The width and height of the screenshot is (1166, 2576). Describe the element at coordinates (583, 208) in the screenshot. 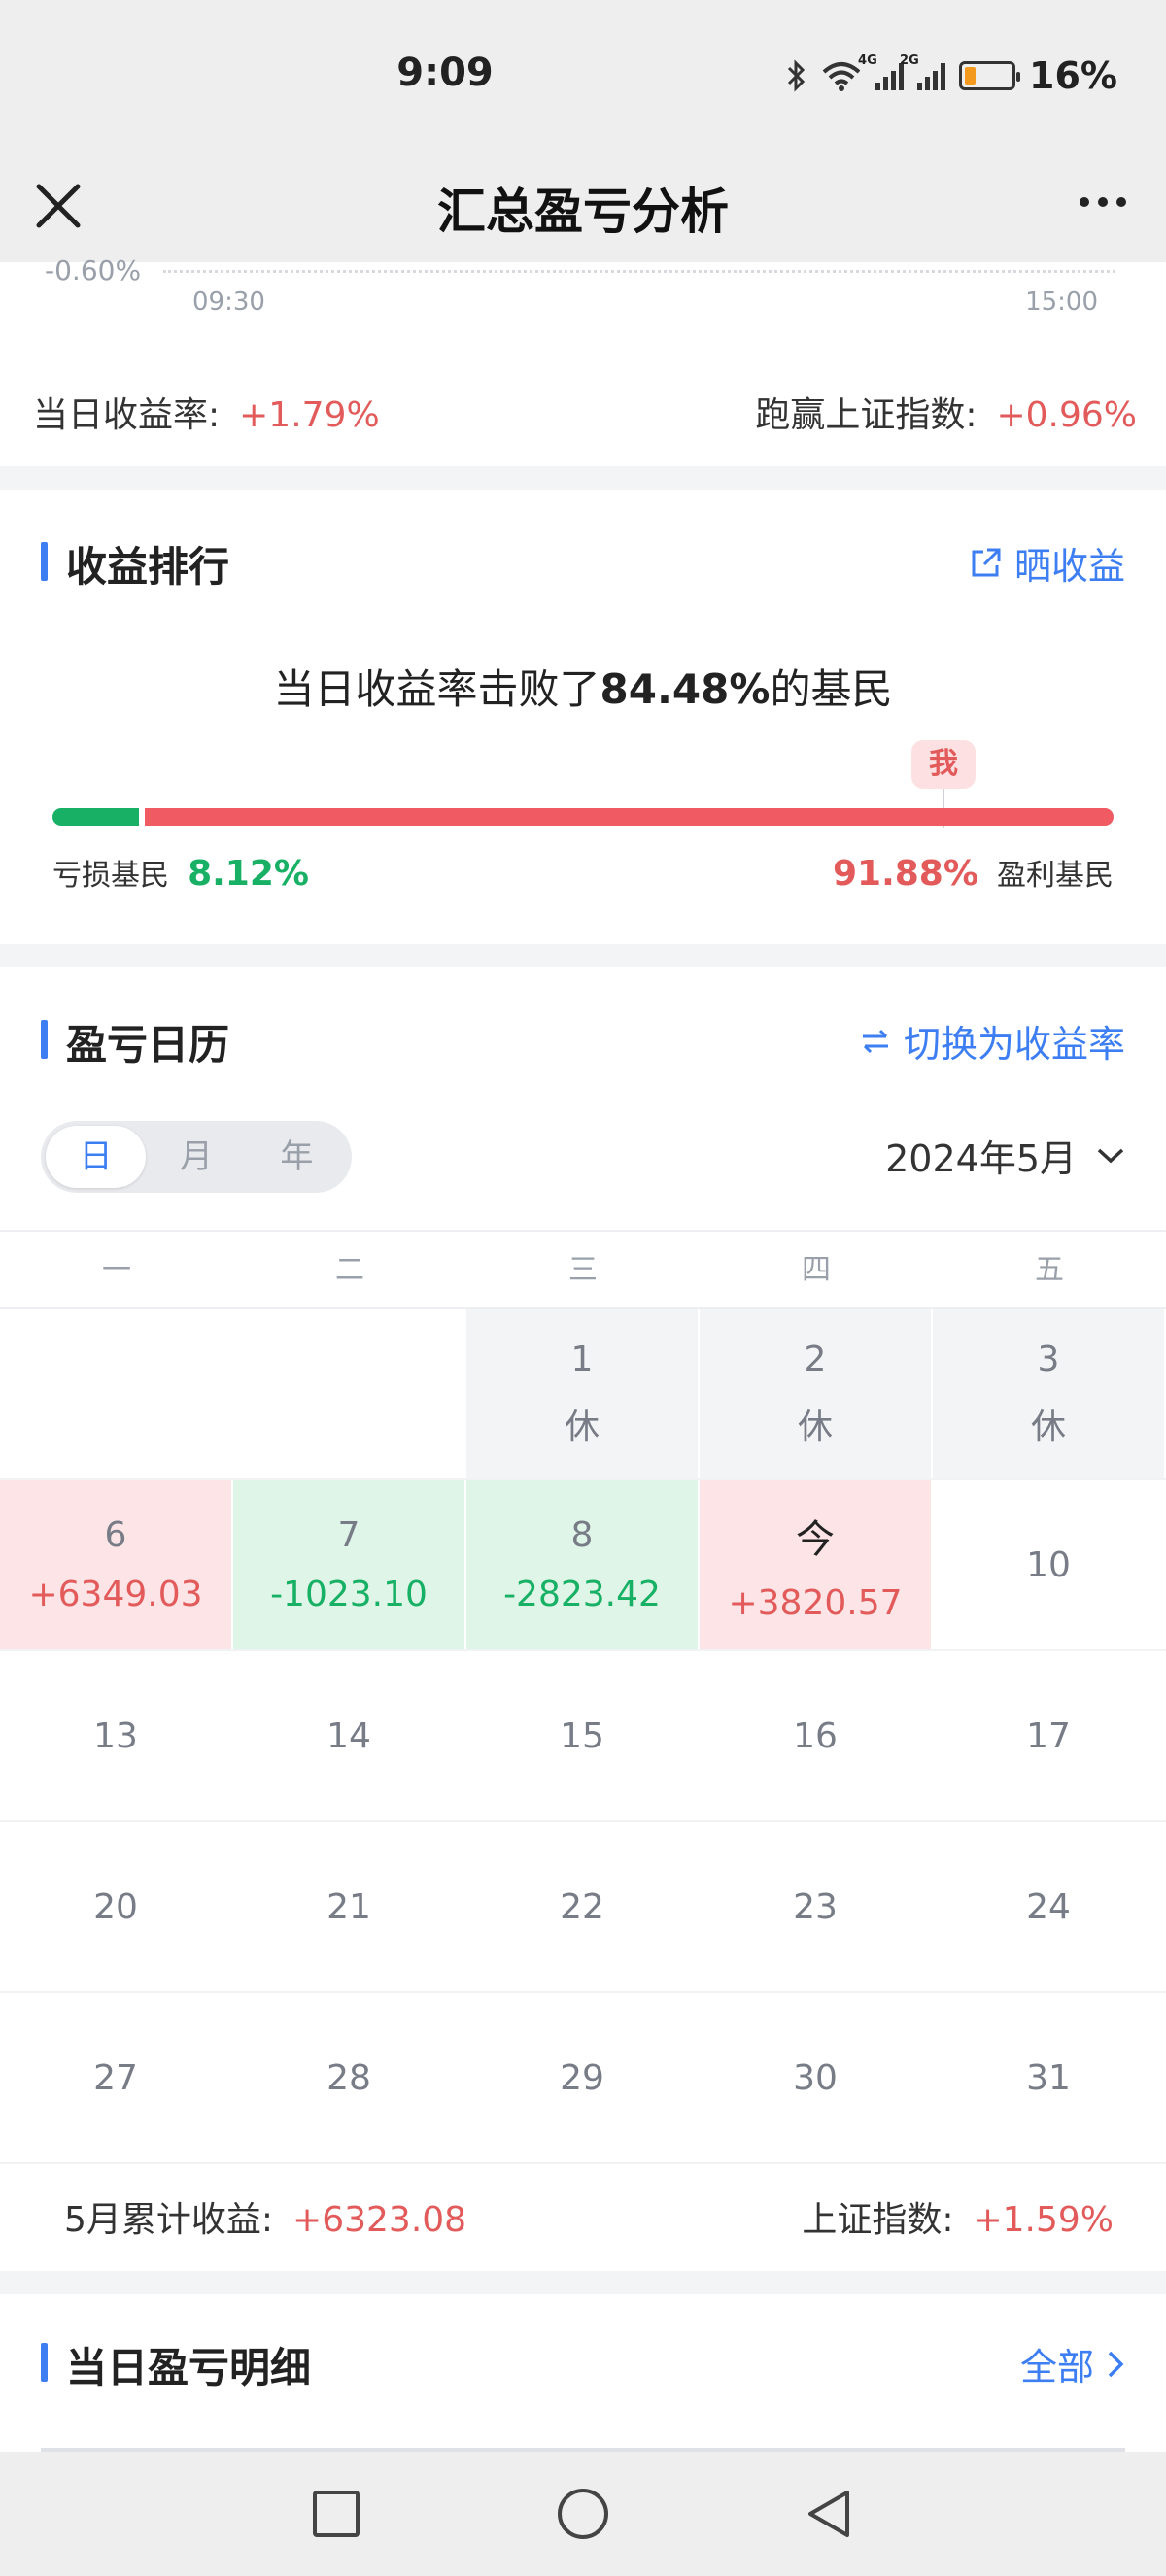

I see `nav-bar: 汇总盈亏分析` at that location.